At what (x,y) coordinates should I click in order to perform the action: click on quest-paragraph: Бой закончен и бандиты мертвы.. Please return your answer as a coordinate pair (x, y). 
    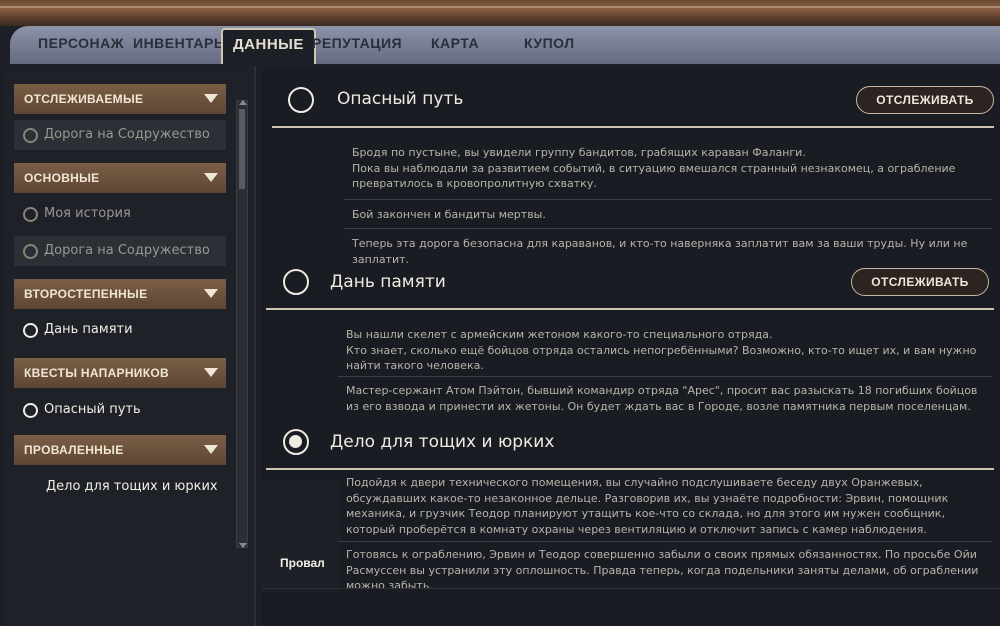
    Looking at the image, I should click on (449, 214).